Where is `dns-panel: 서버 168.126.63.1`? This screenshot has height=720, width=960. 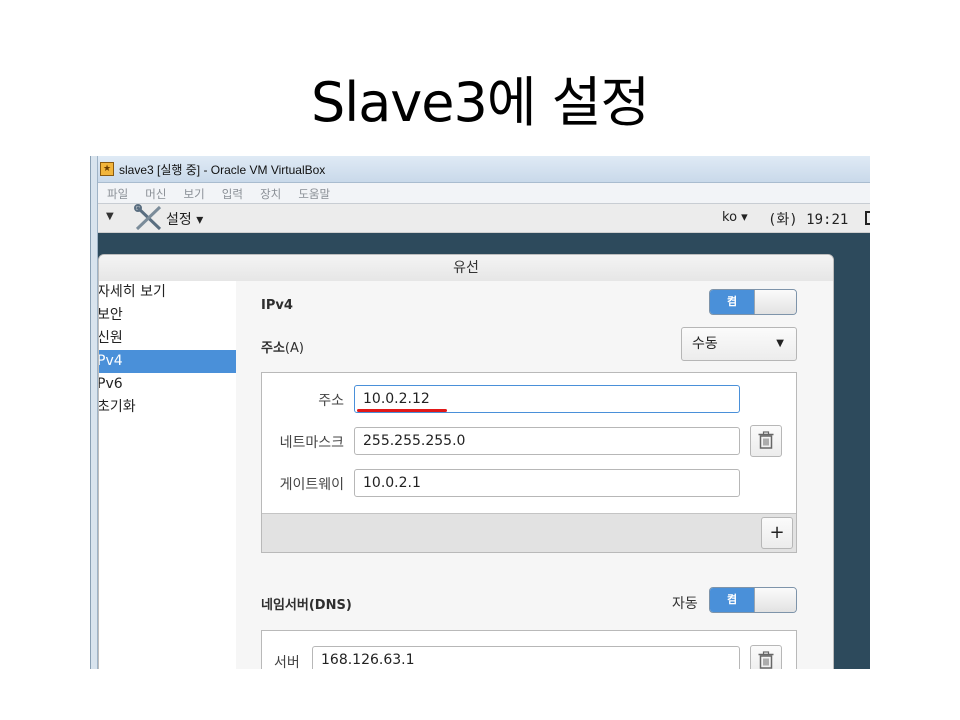 dns-panel: 서버 168.126.63.1 is located at coordinates (529, 649).